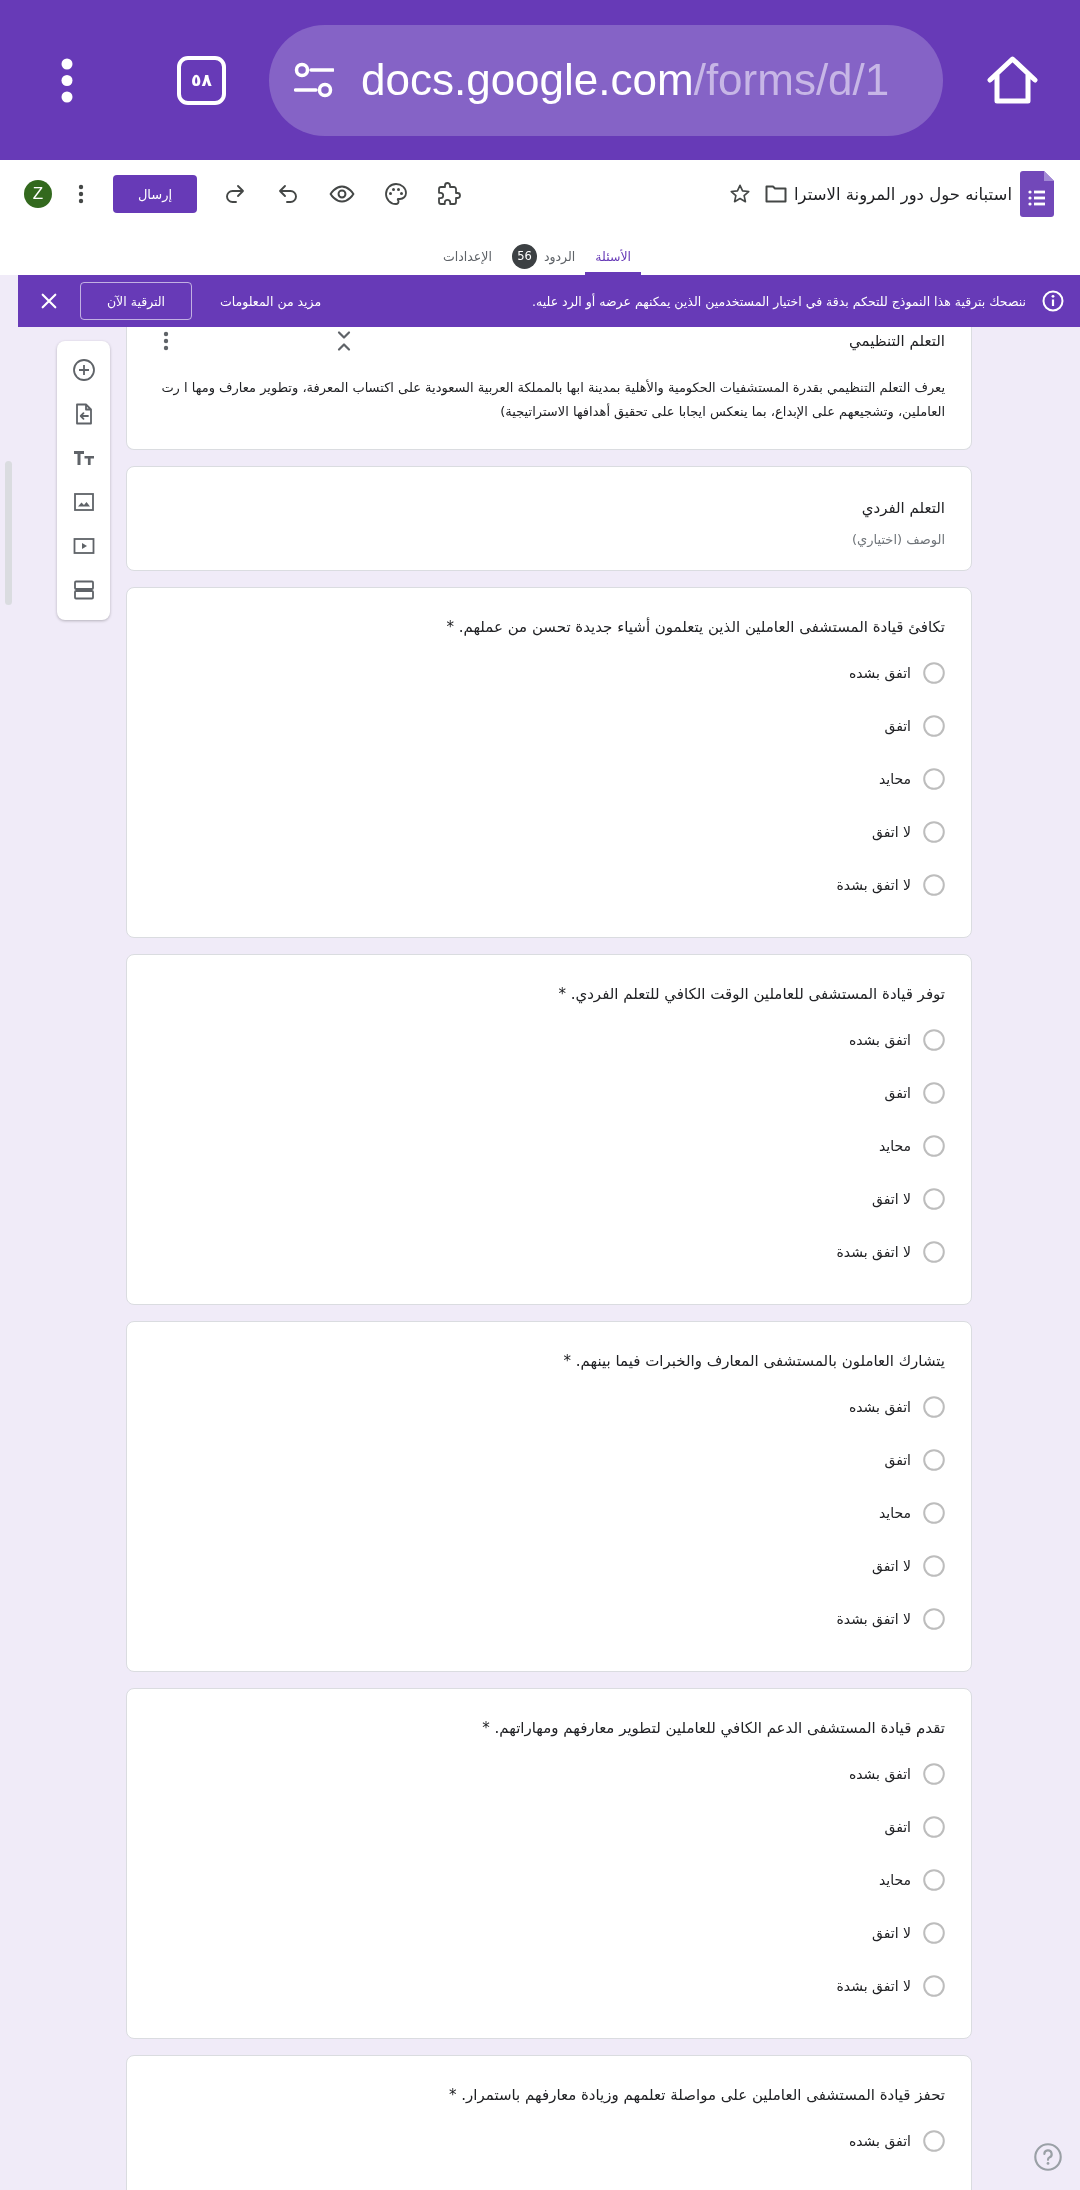  What do you see at coordinates (49, 301) in the screenshot?
I see `close-icon` at bounding box center [49, 301].